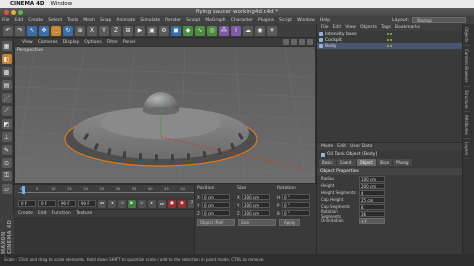 This screenshot has width=474, height=266. I want to click on autokey-icon: ◉, so click(182, 203).